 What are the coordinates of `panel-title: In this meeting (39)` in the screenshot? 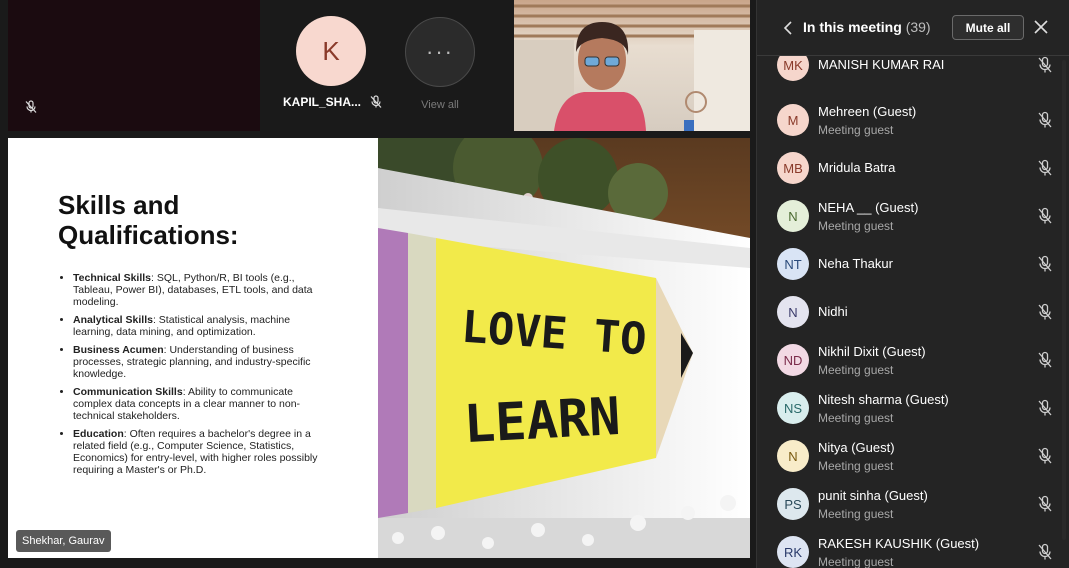 It's located at (867, 27).